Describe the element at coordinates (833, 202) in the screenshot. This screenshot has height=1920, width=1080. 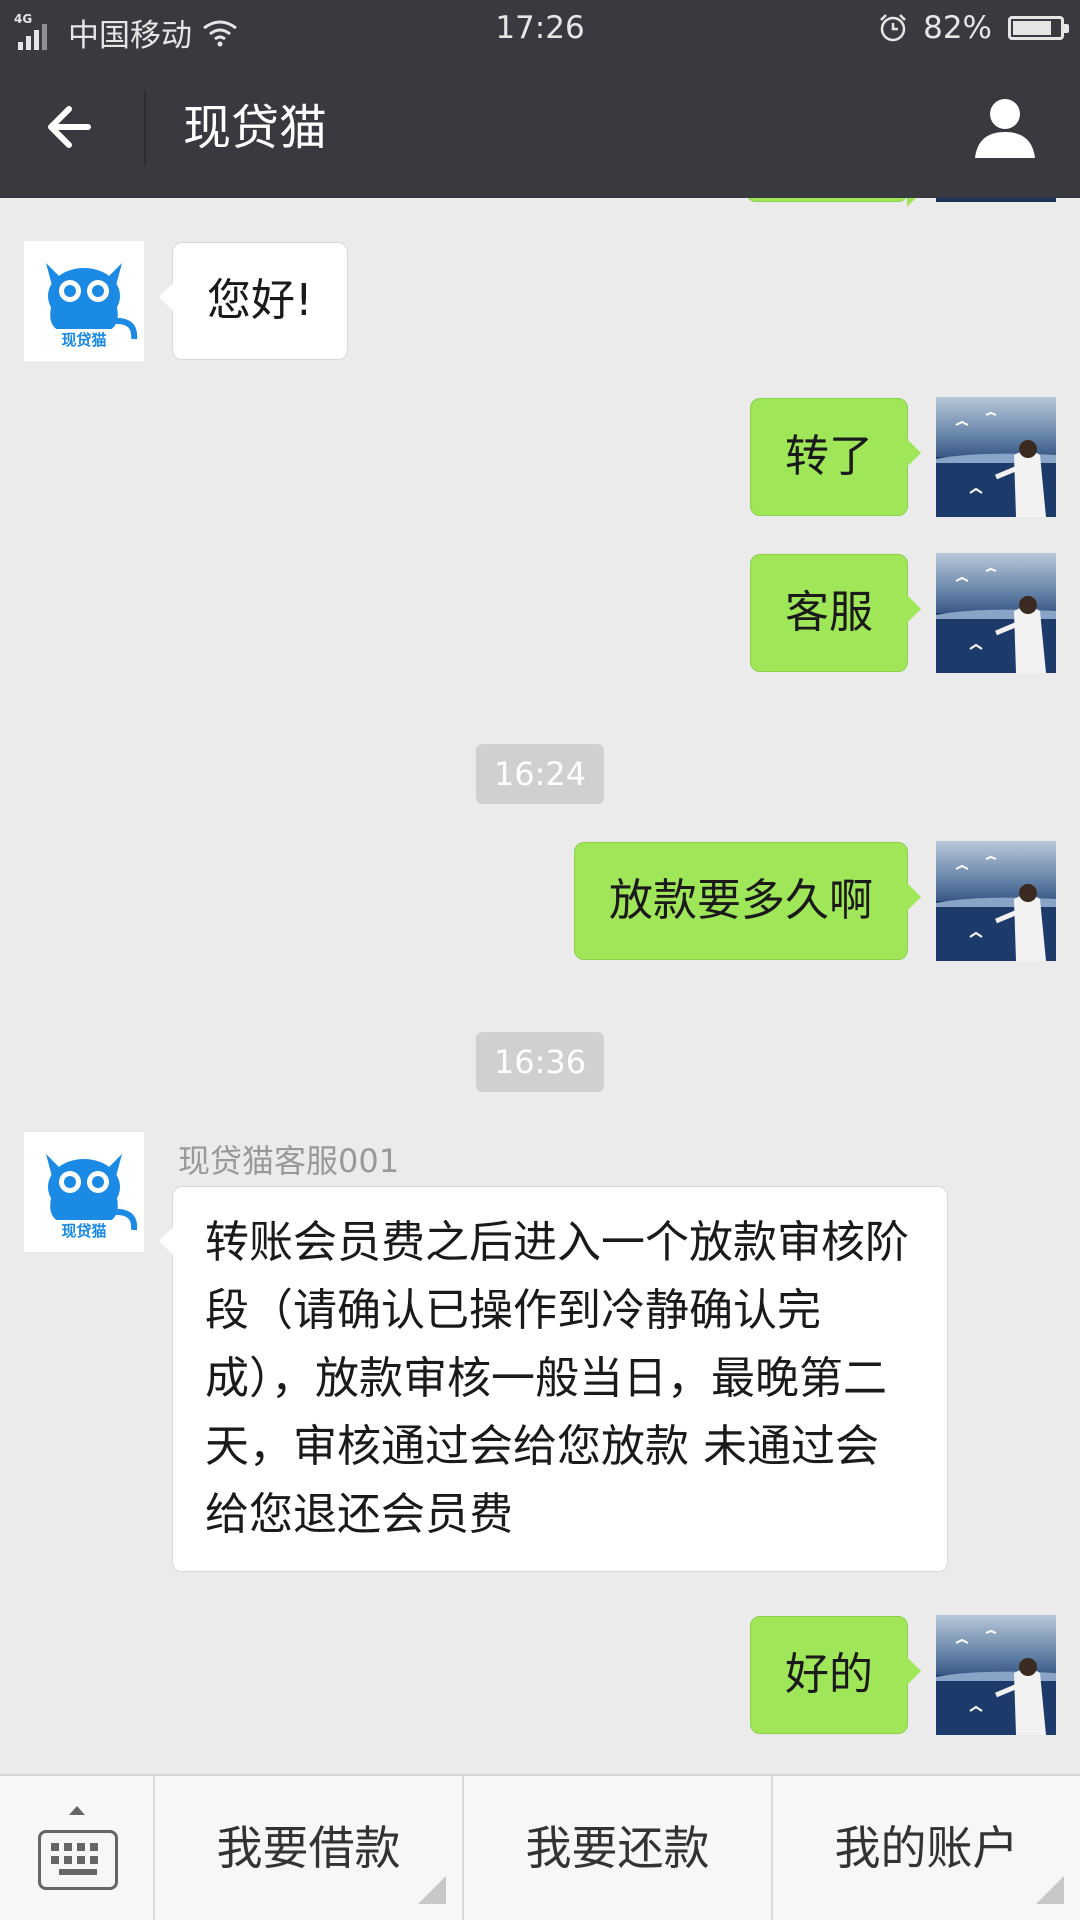
I see `previous-message-fragment` at that location.